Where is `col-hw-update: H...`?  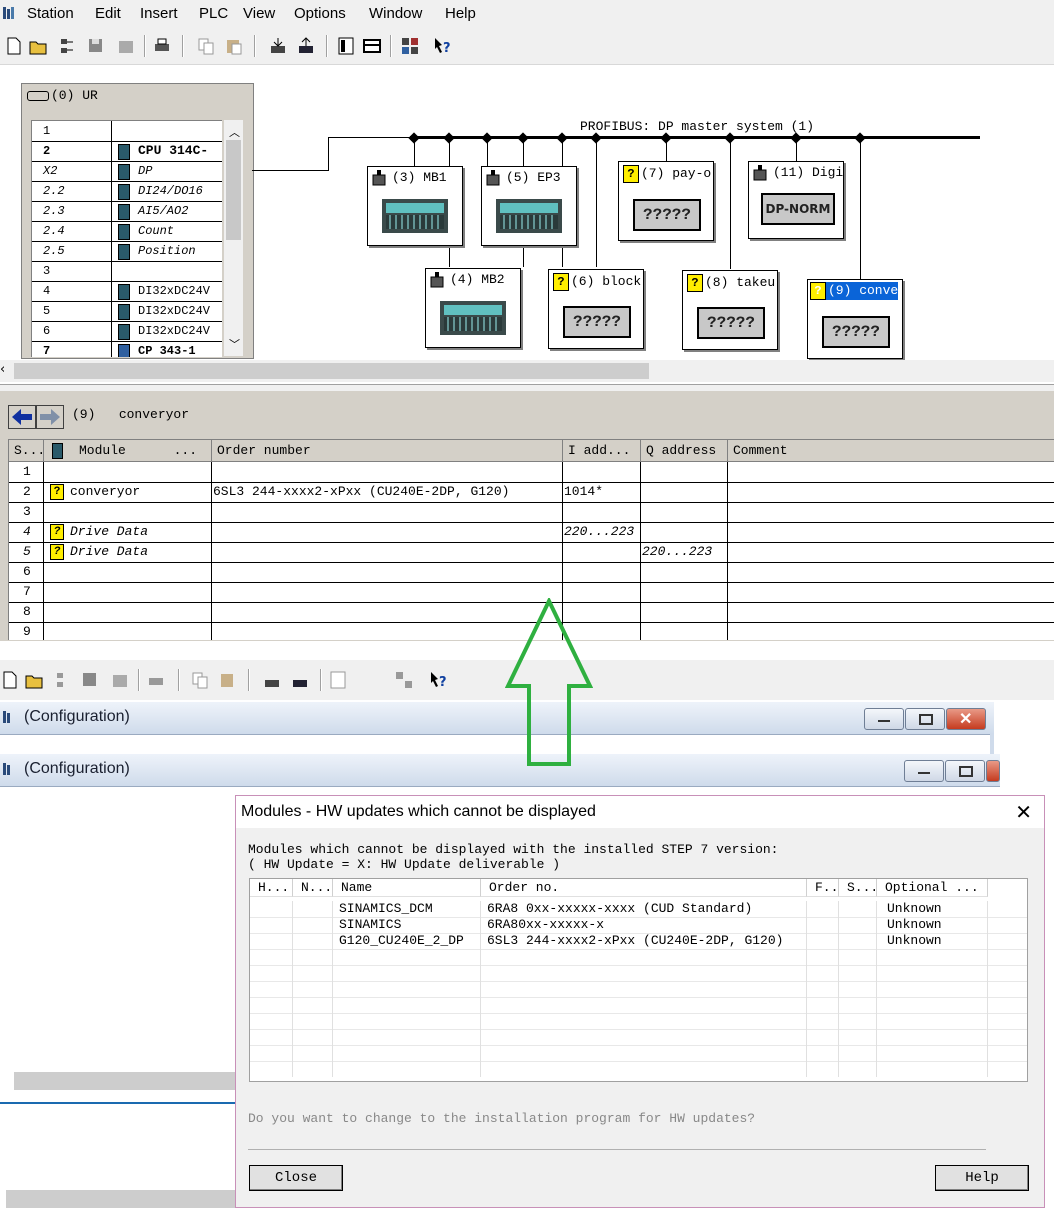 col-hw-update: H... is located at coordinates (271, 888).